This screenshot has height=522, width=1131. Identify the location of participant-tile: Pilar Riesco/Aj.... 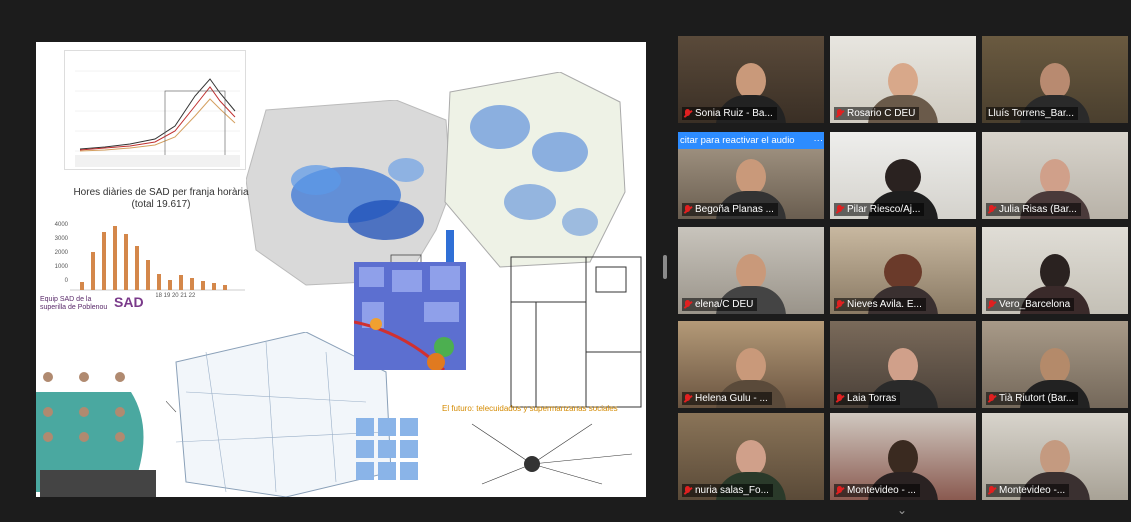
(903, 175).